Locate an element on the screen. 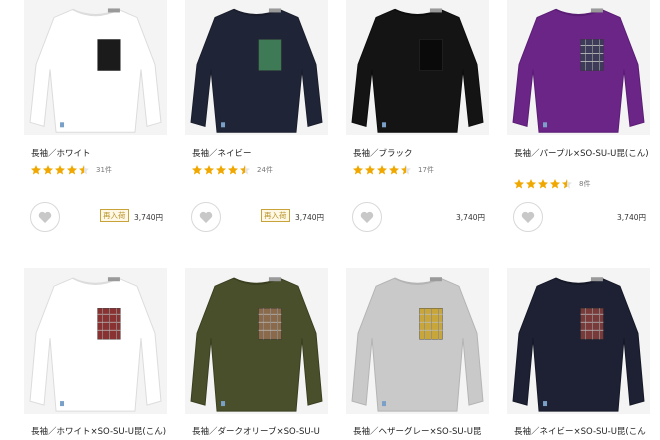  review-count: 17件 is located at coordinates (426, 170).